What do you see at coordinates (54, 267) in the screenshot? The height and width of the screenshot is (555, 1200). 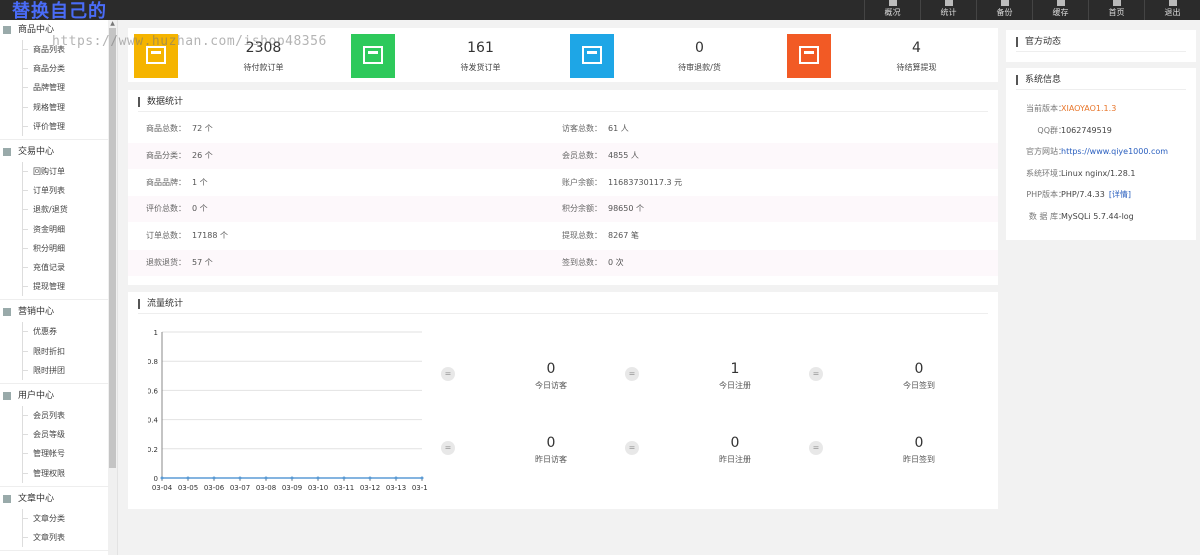 I see `sidebar-item: 充值记录` at bounding box center [54, 267].